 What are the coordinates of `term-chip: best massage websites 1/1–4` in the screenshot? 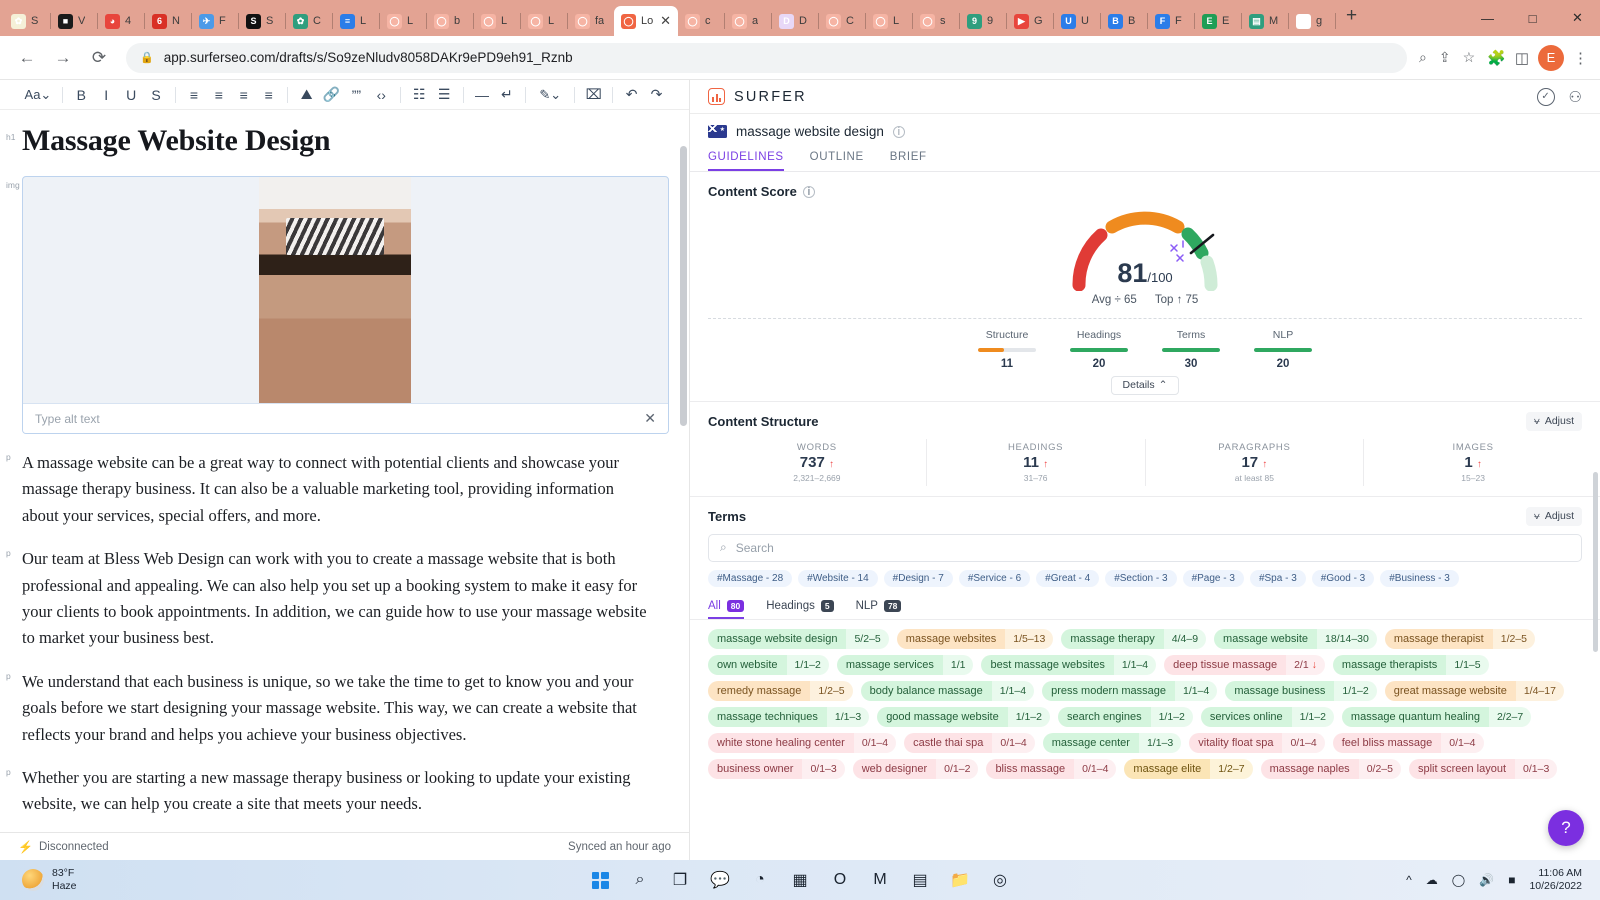 It's located at (1069, 664).